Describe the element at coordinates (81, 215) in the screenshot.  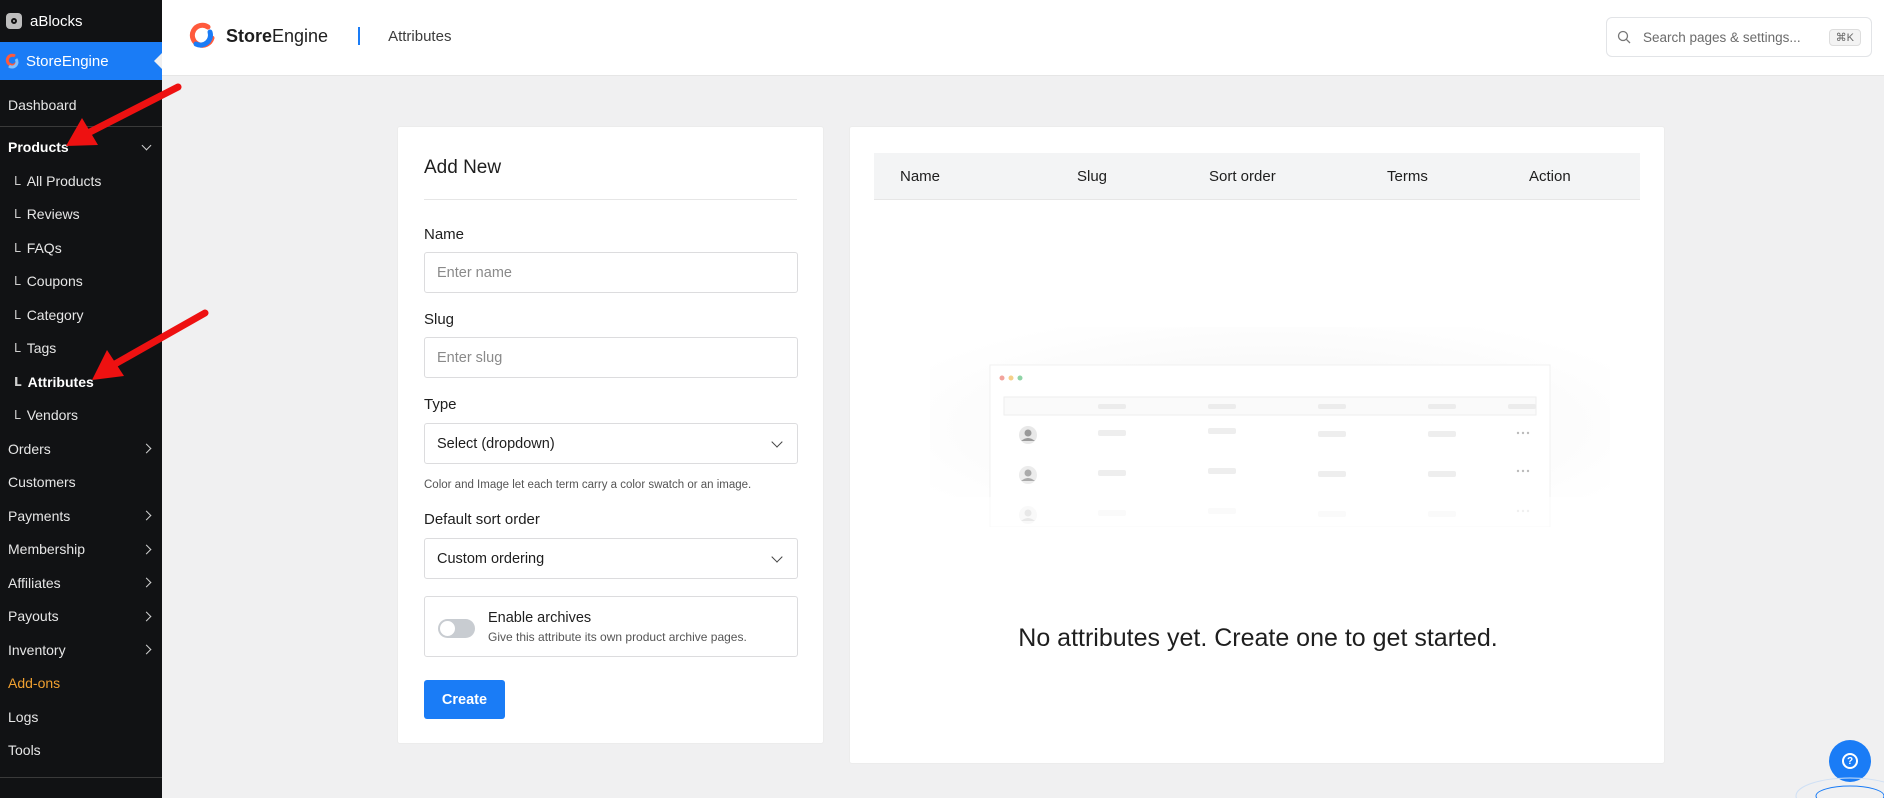
I see `sidebar-subitem-reviews: Ⅼ Reviews` at that location.